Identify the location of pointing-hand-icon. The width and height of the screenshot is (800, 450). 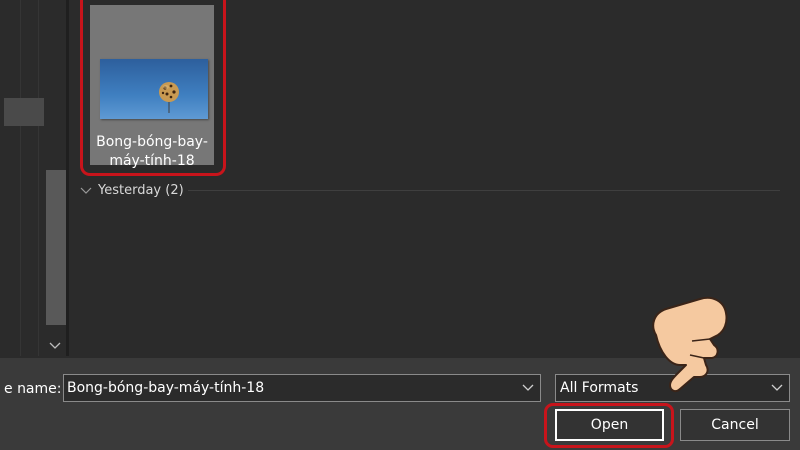
(690, 344).